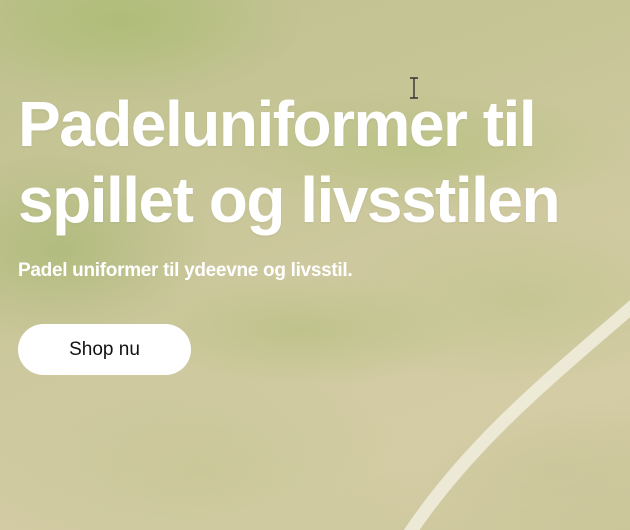 The width and height of the screenshot is (630, 530). I want to click on shop-now-button: Shop nu, so click(104, 349).